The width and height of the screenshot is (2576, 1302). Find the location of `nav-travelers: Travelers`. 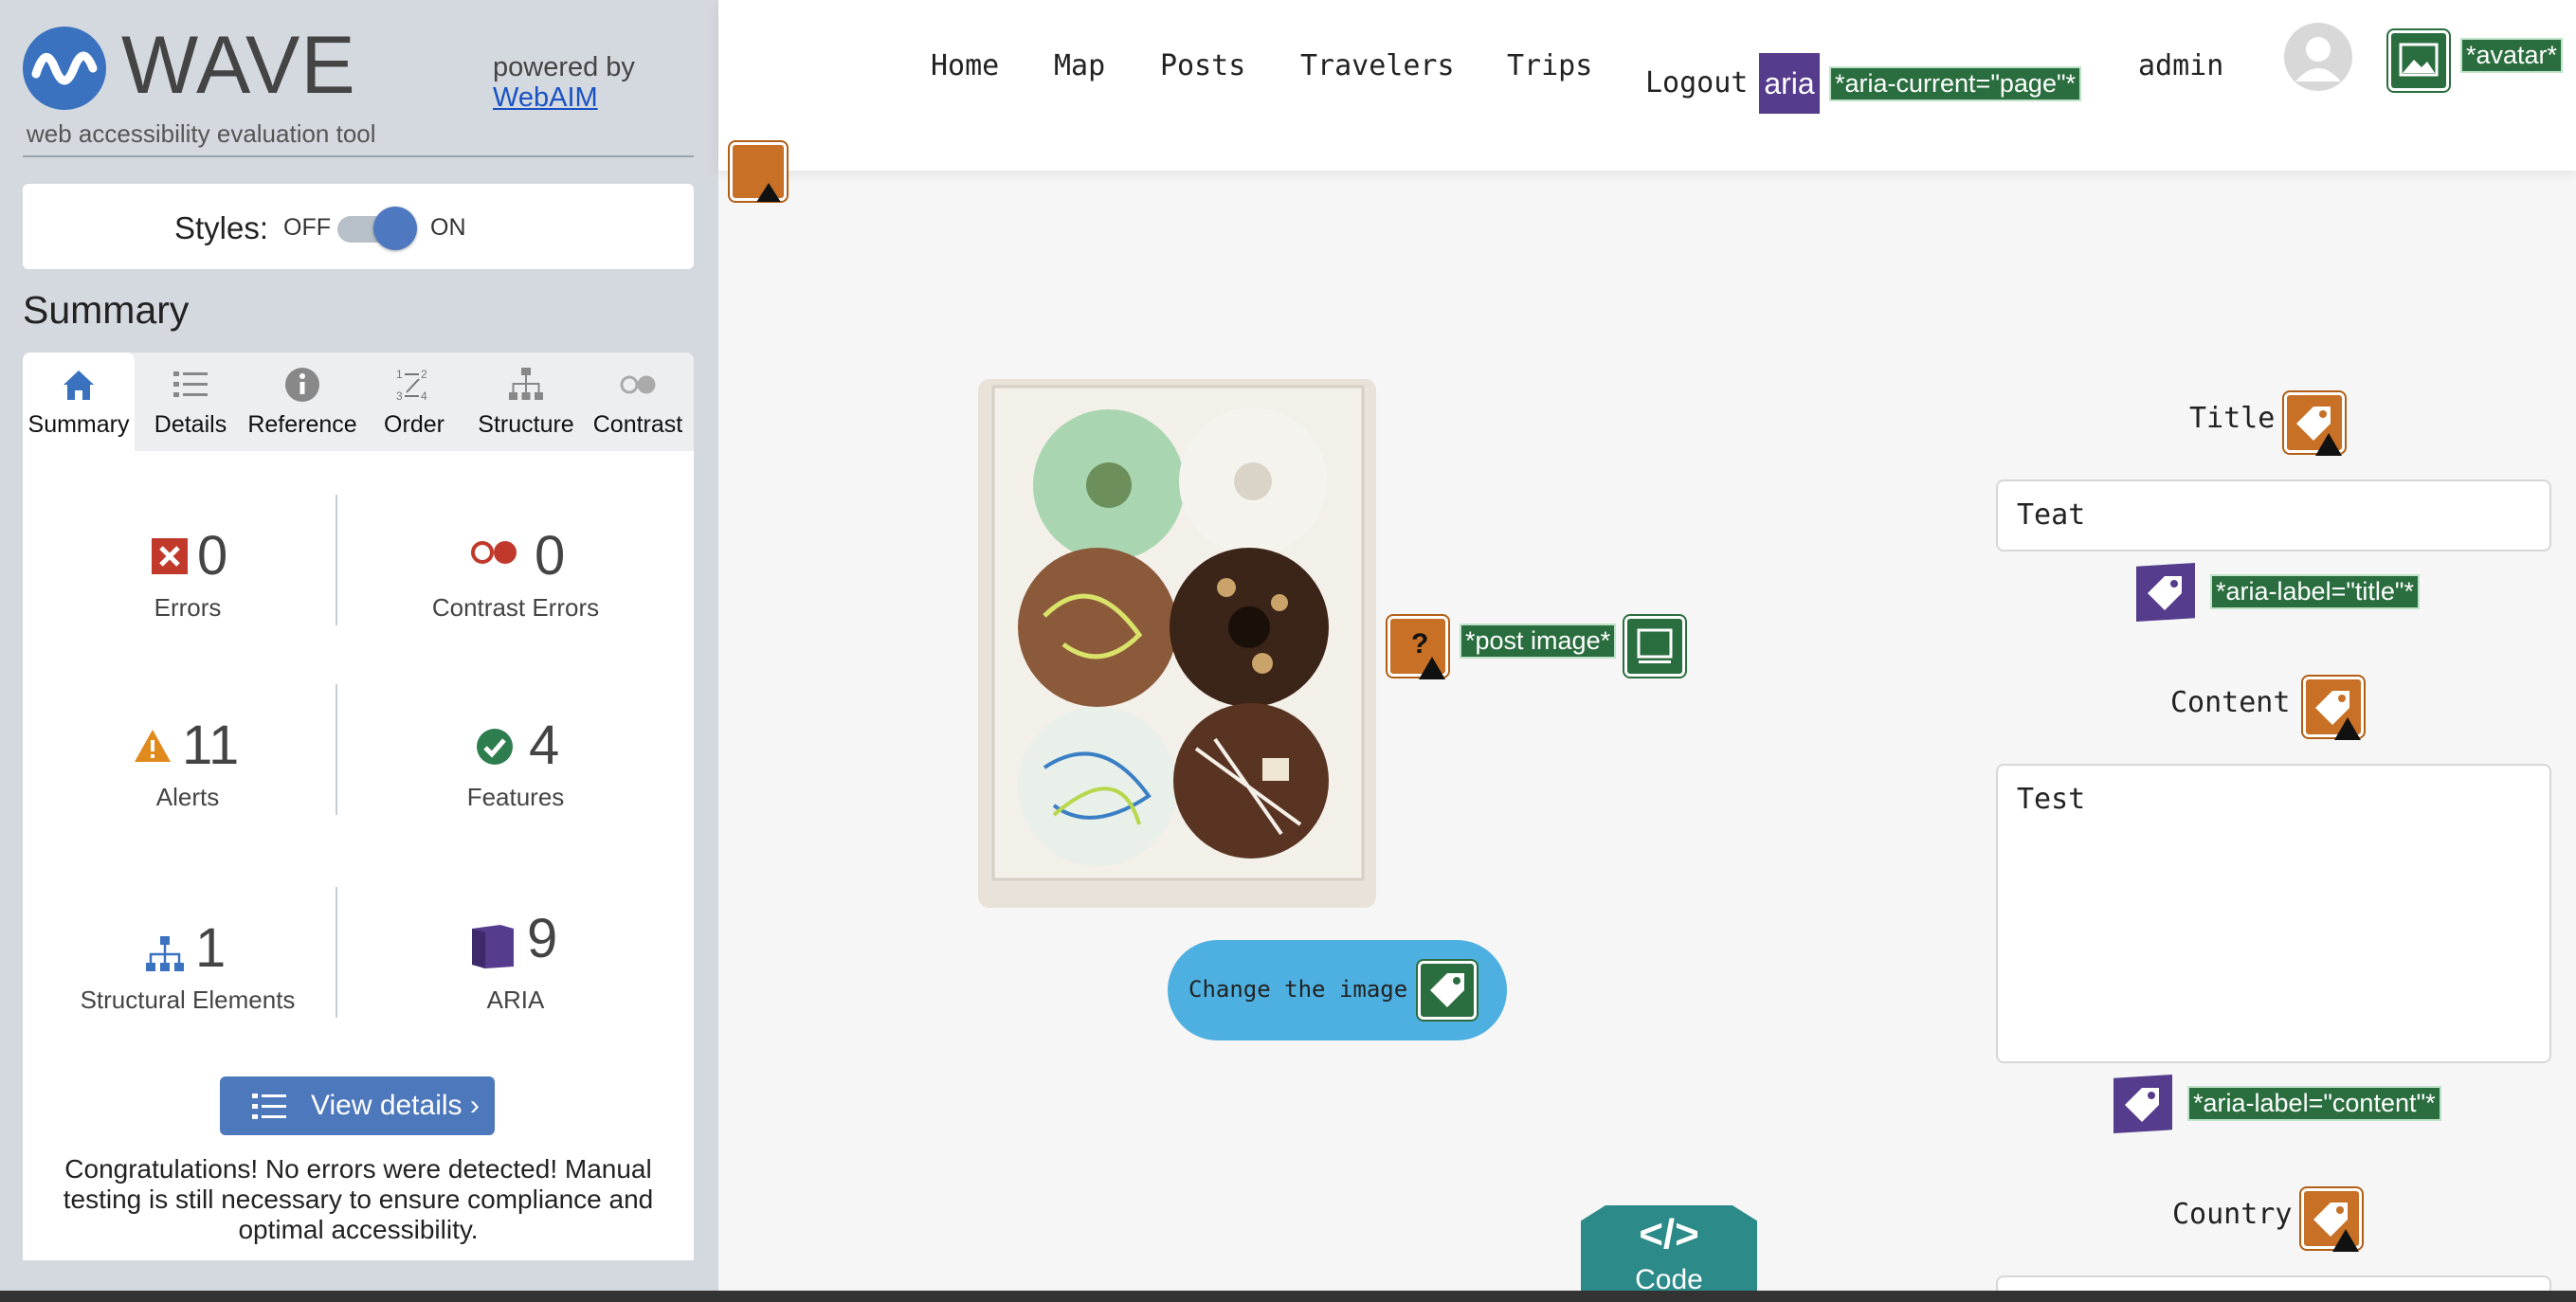

nav-travelers: Travelers is located at coordinates (1377, 65).